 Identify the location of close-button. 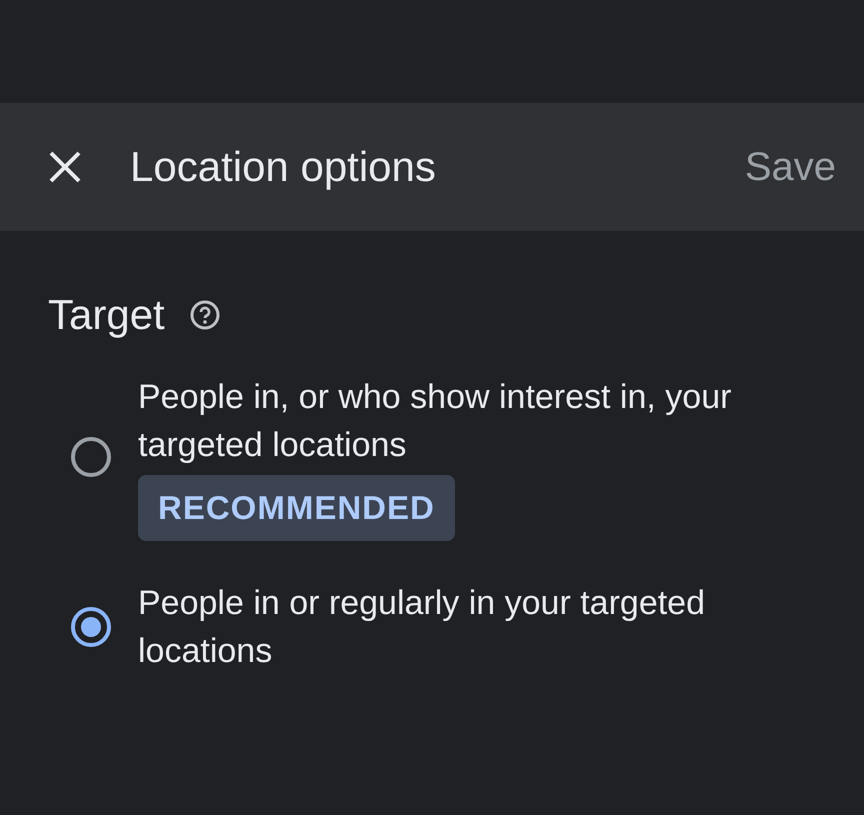
(65, 167).